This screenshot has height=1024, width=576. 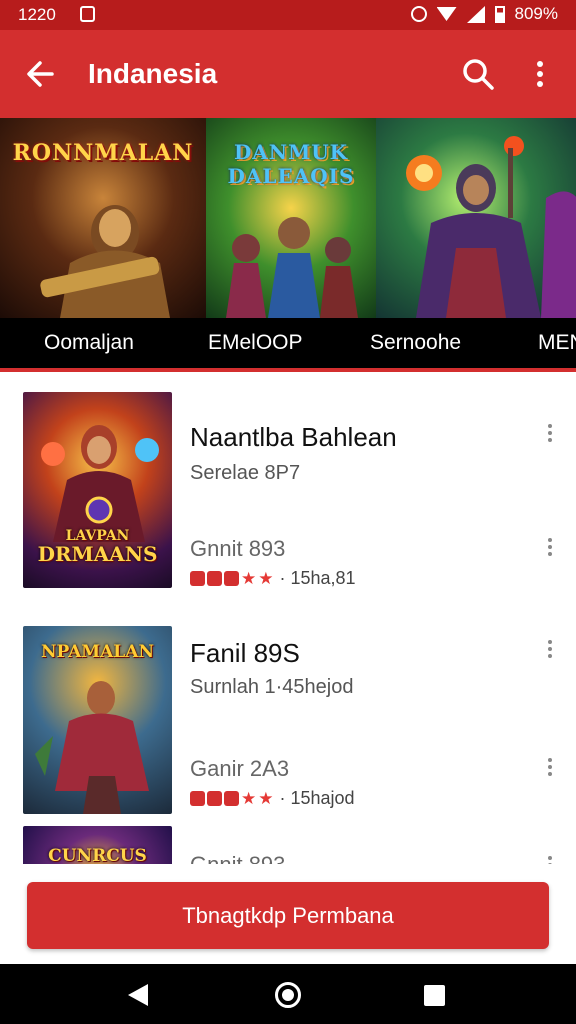 I want to click on banner-tile-1: RONNMALAN, so click(x=103, y=218).